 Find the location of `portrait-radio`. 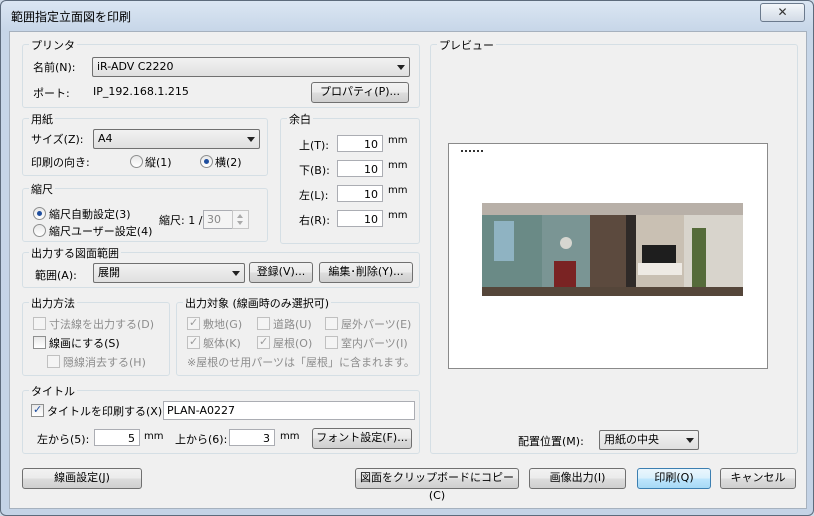

portrait-radio is located at coordinates (136, 161).